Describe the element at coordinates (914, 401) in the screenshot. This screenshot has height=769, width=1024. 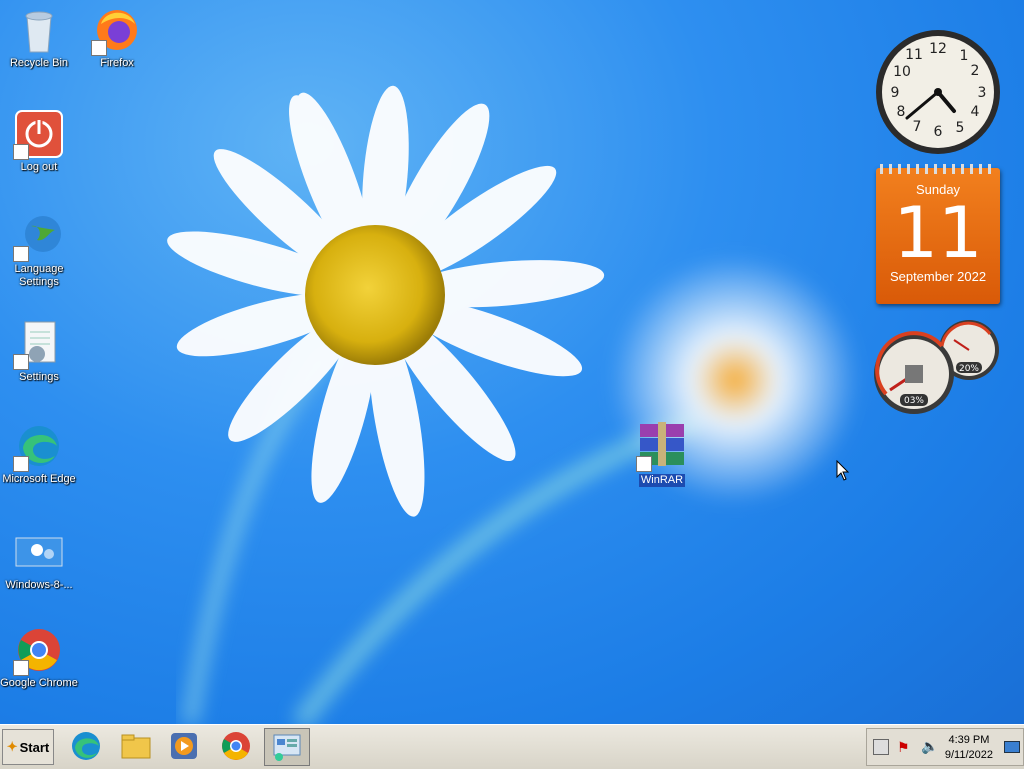
I see `cpu-usage-label: 03%` at that location.